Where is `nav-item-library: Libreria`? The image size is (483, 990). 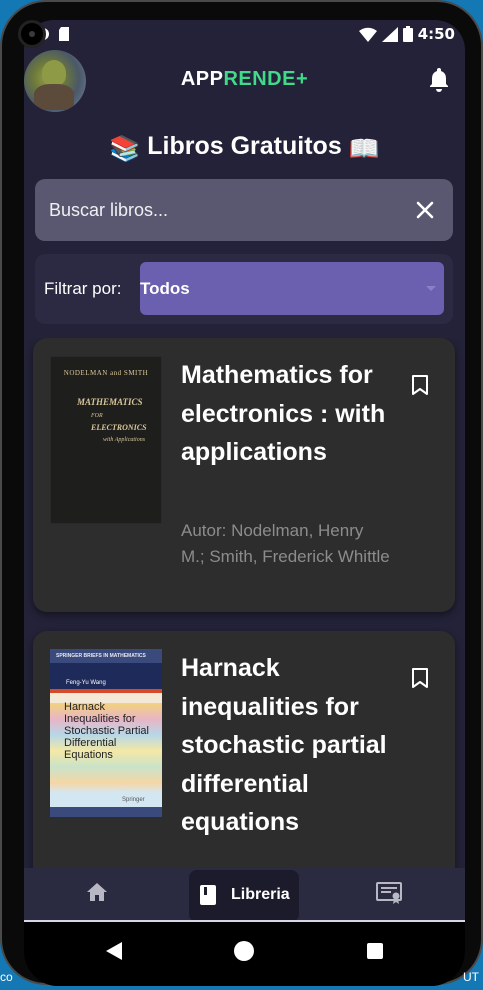
nav-item-library: Libreria is located at coordinates (244, 896).